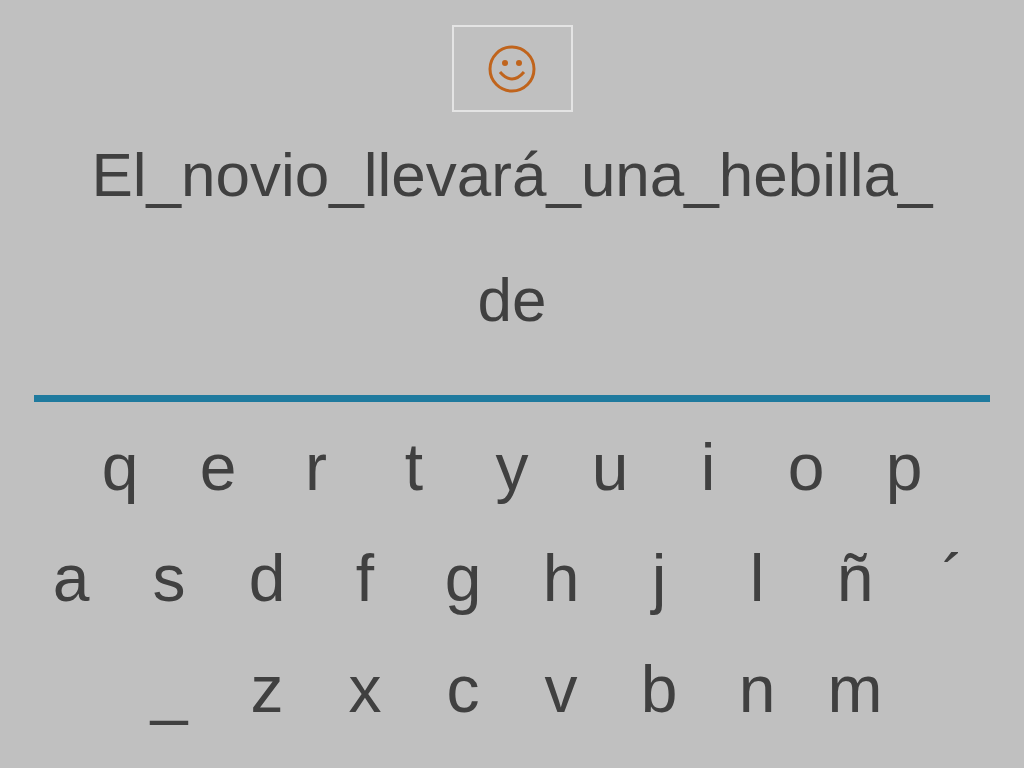  Describe the element at coordinates (218, 466) in the screenshot. I see `letter-key: e` at that location.